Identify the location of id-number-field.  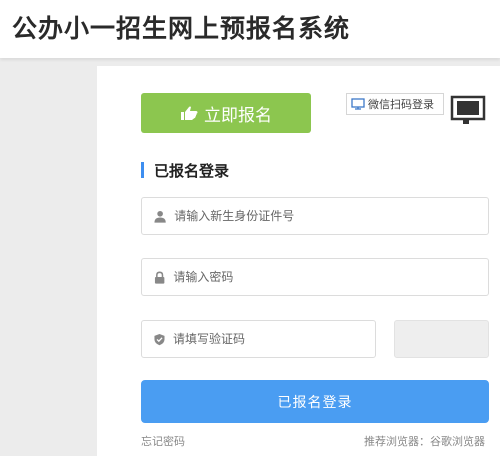
(315, 216).